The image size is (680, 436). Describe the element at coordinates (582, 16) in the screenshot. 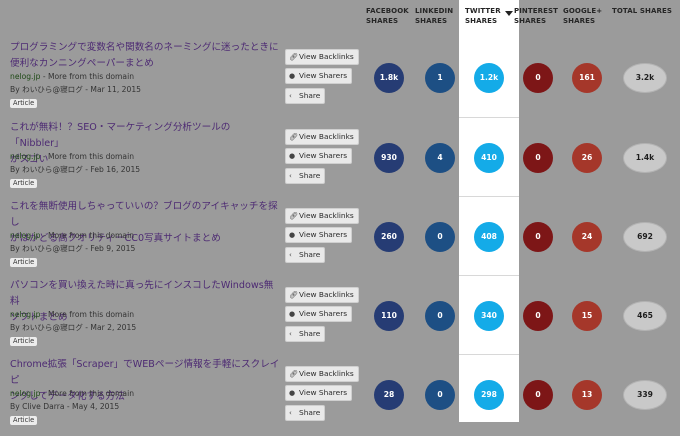

I see `header-googleplus-shares: GOOGLE+ SHARES` at that location.